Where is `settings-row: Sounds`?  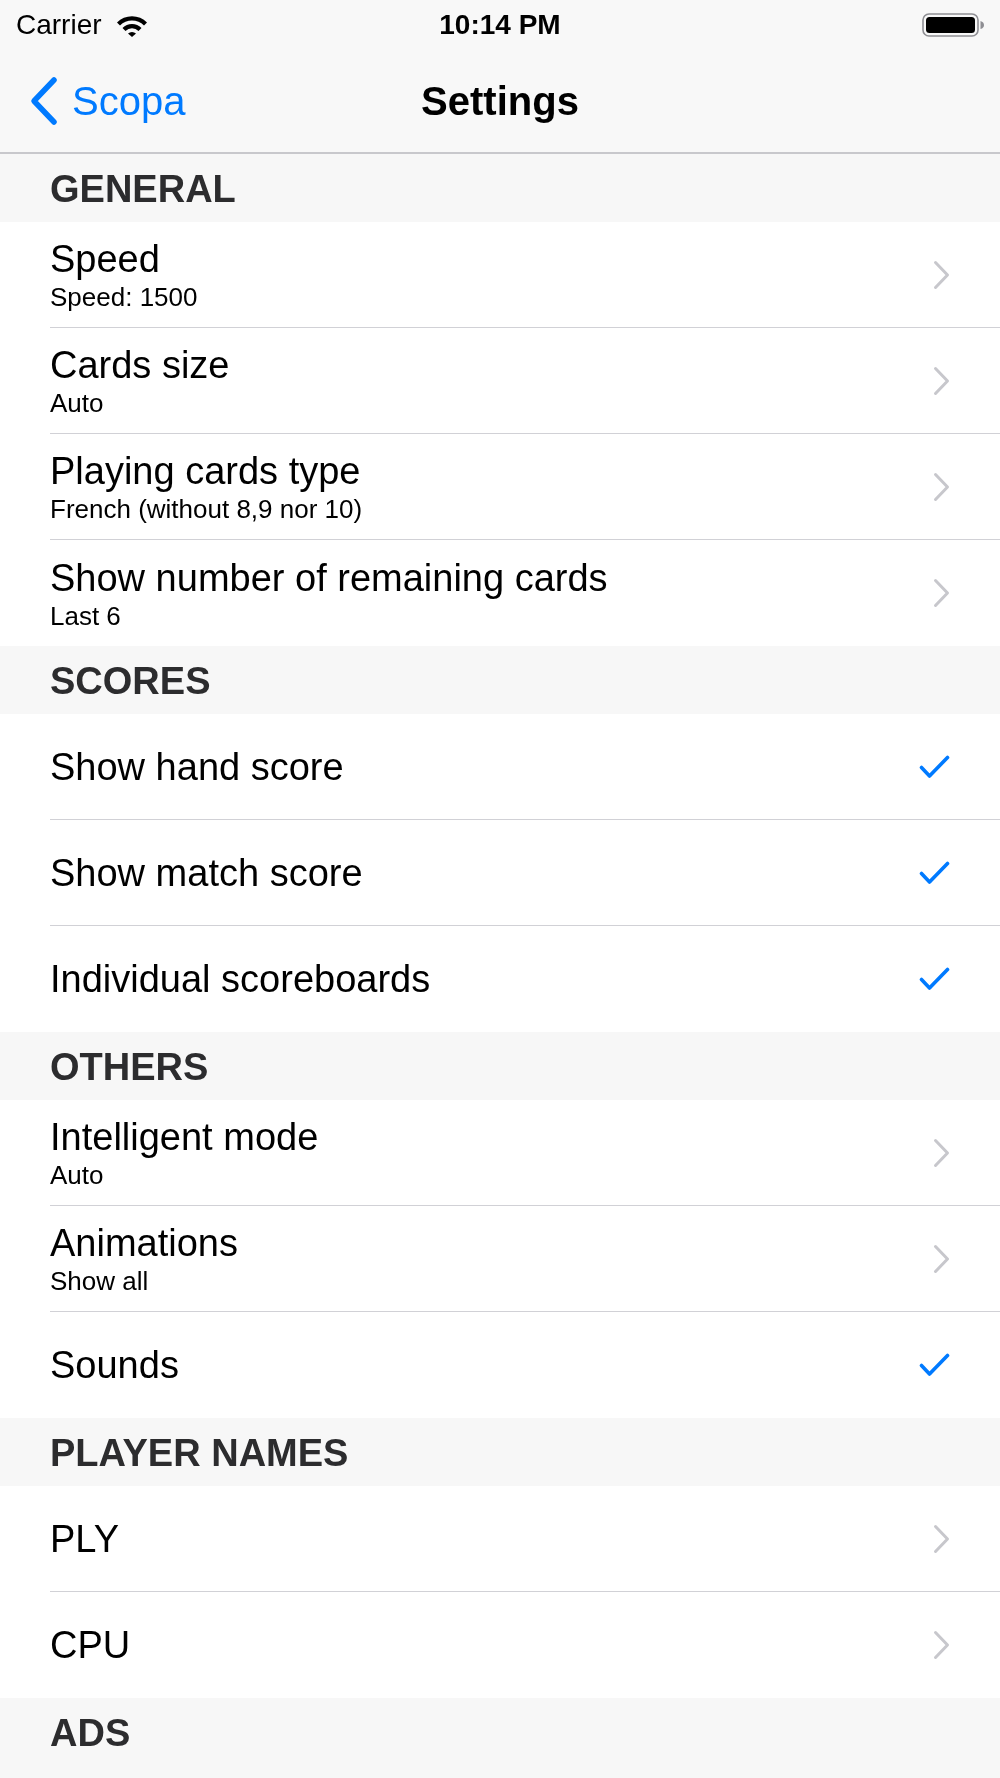 settings-row: Sounds is located at coordinates (500, 1365).